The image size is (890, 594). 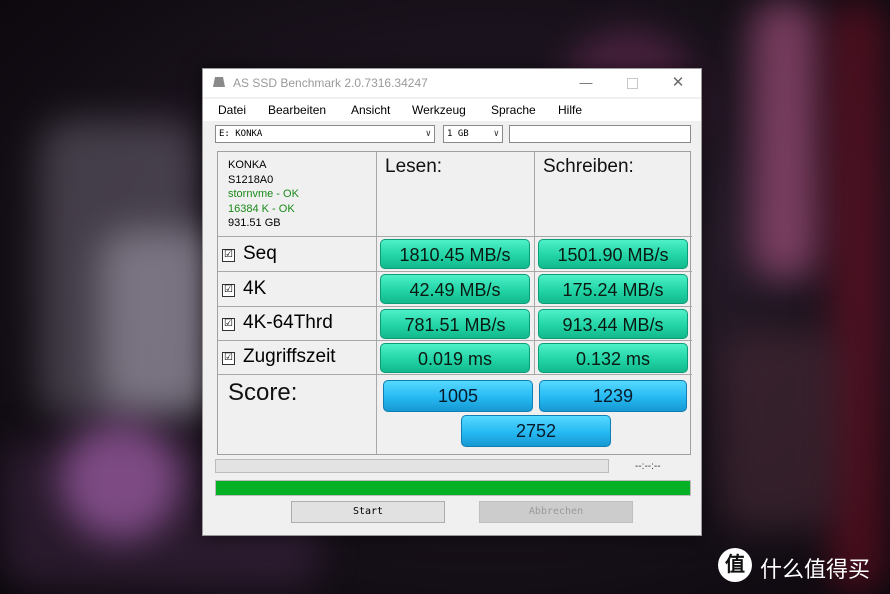 I want to click on maximize-button, so click(x=632, y=83).